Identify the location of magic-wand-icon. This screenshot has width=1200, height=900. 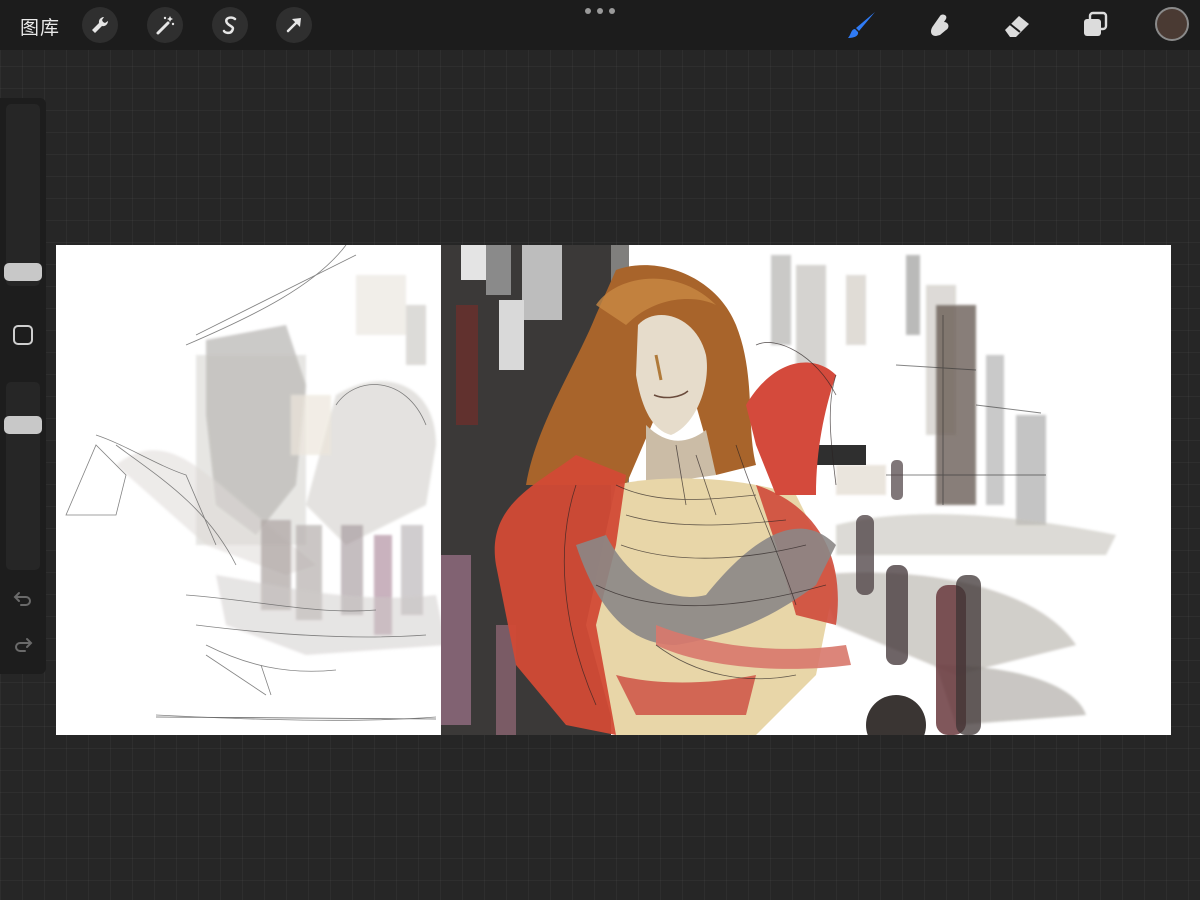
(165, 25).